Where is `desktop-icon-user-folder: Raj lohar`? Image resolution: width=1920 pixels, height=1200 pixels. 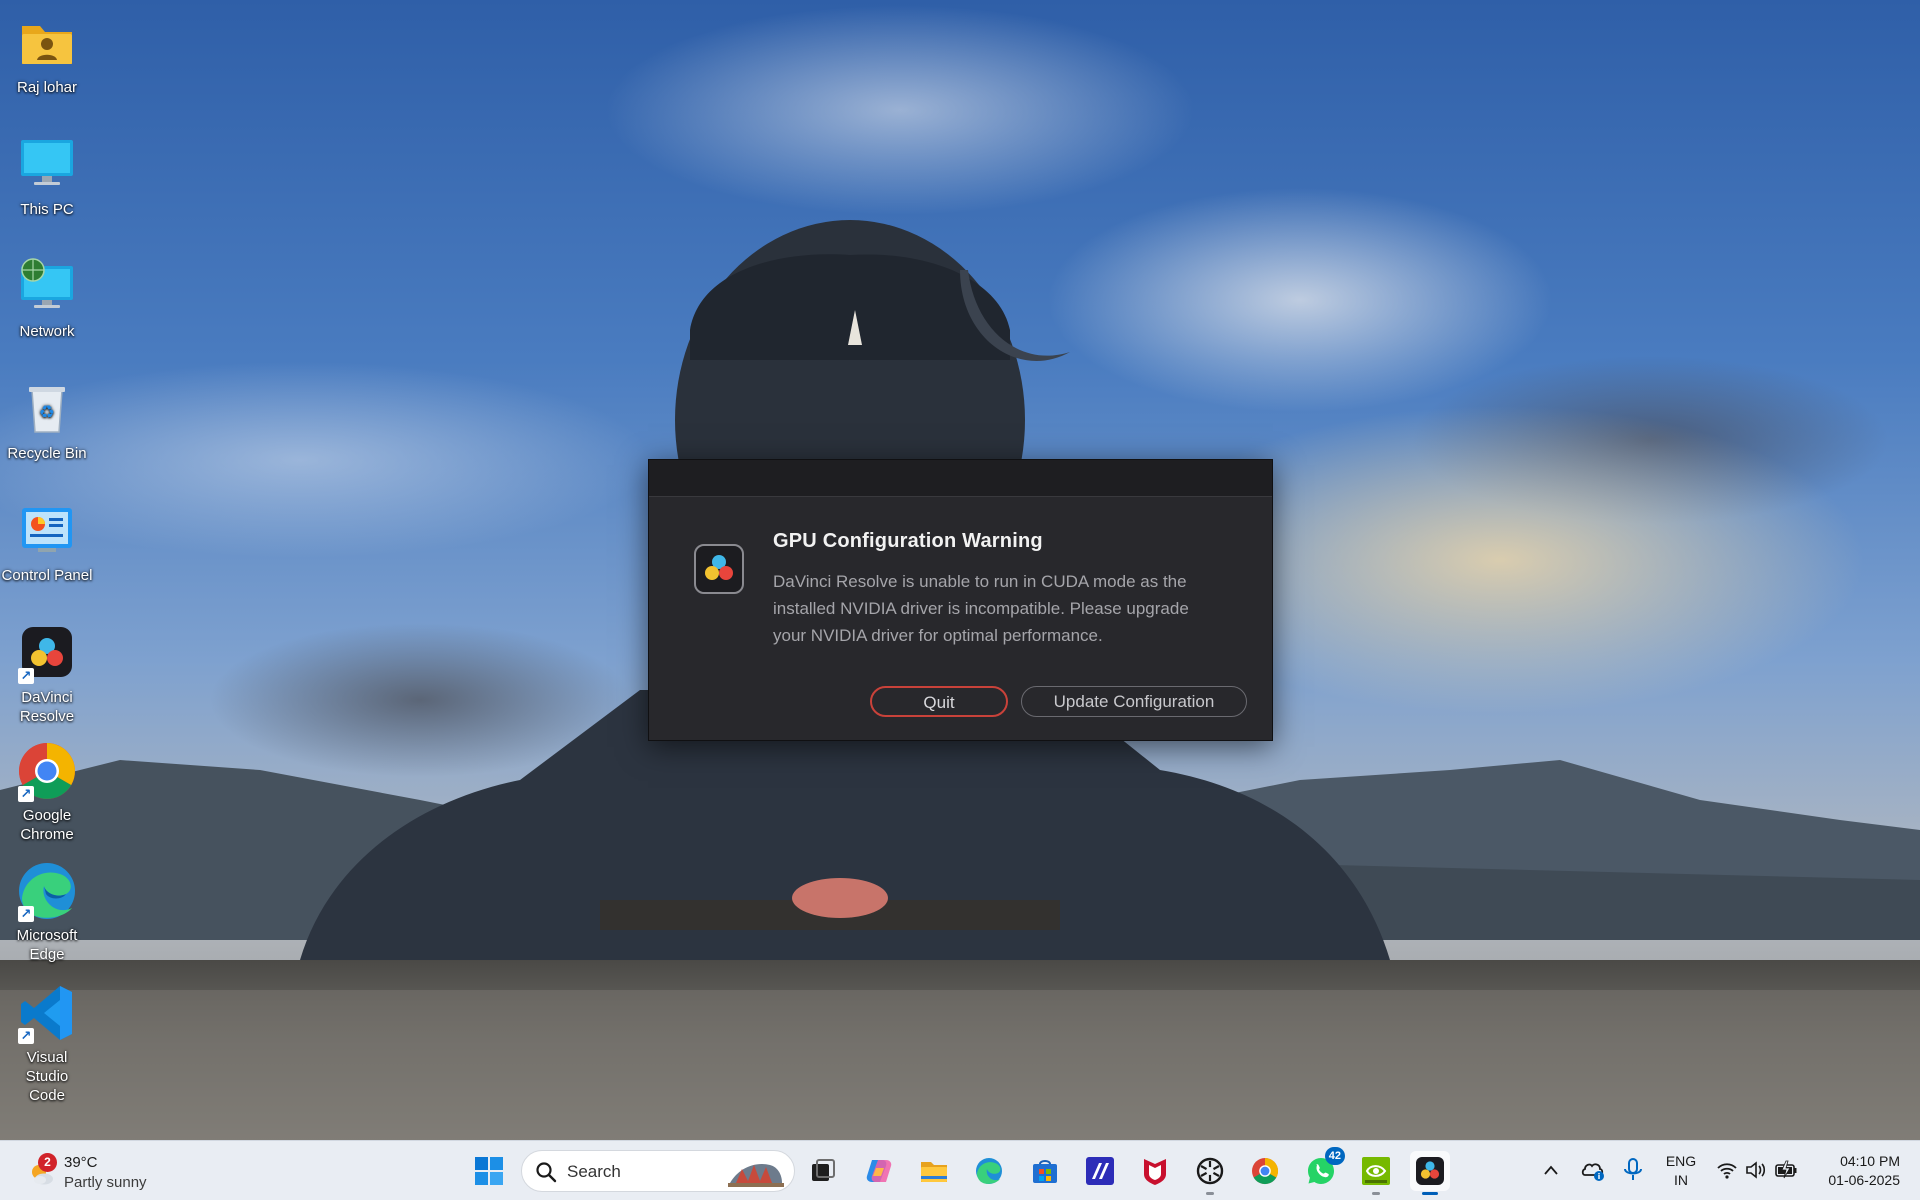
desktop-icon-user-folder: Raj lohar is located at coordinates (47, 54).